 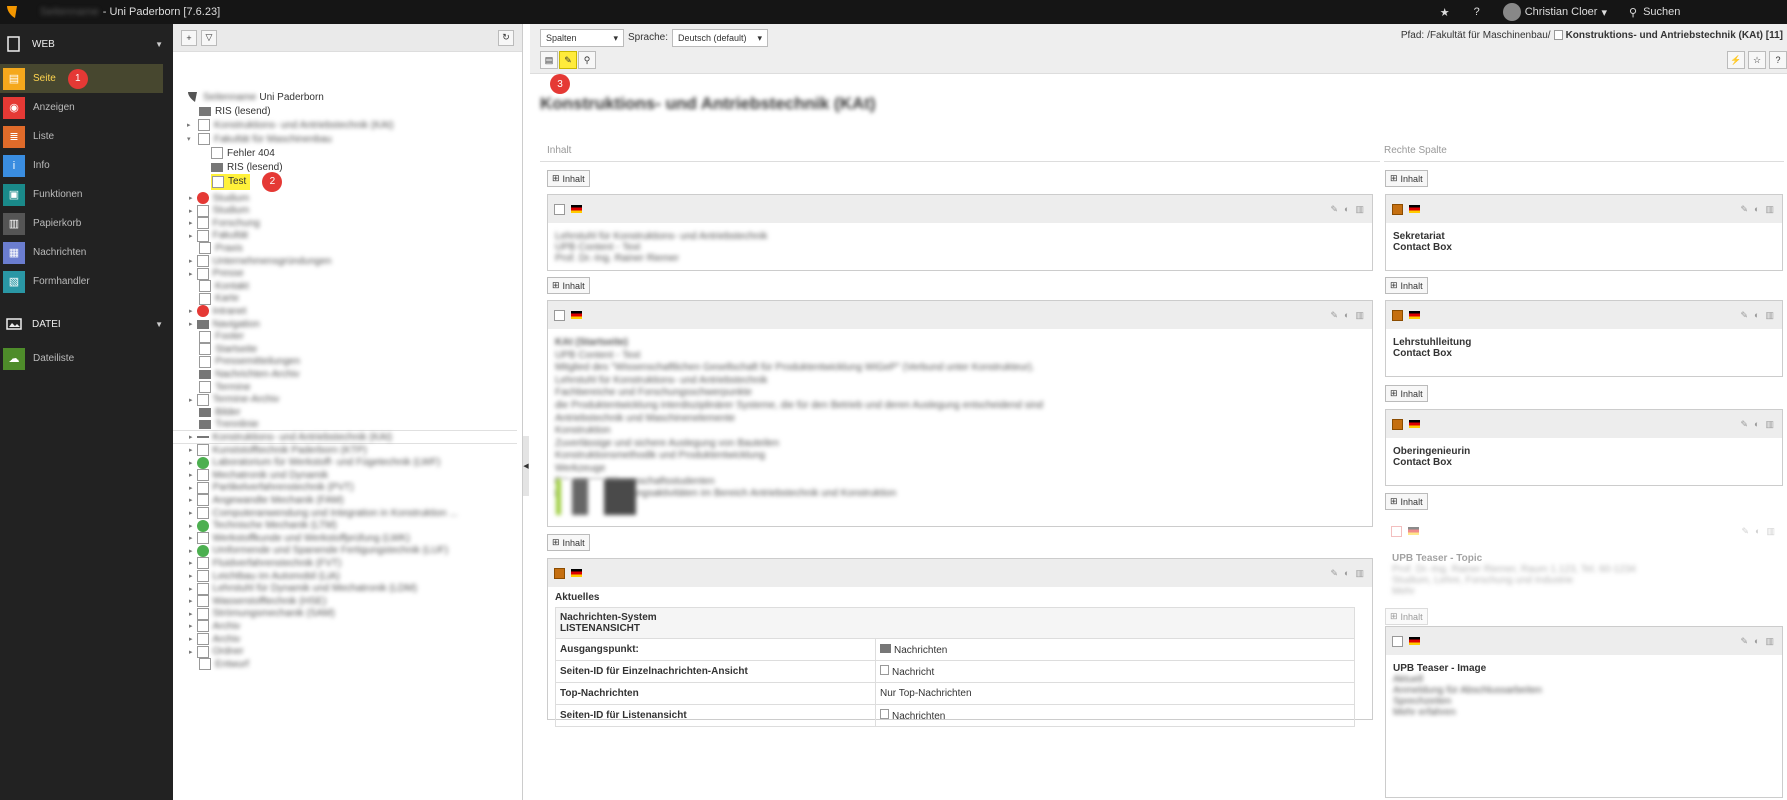 I want to click on module-papierkorb: ▥ Papierkorb, so click(x=86, y=223).